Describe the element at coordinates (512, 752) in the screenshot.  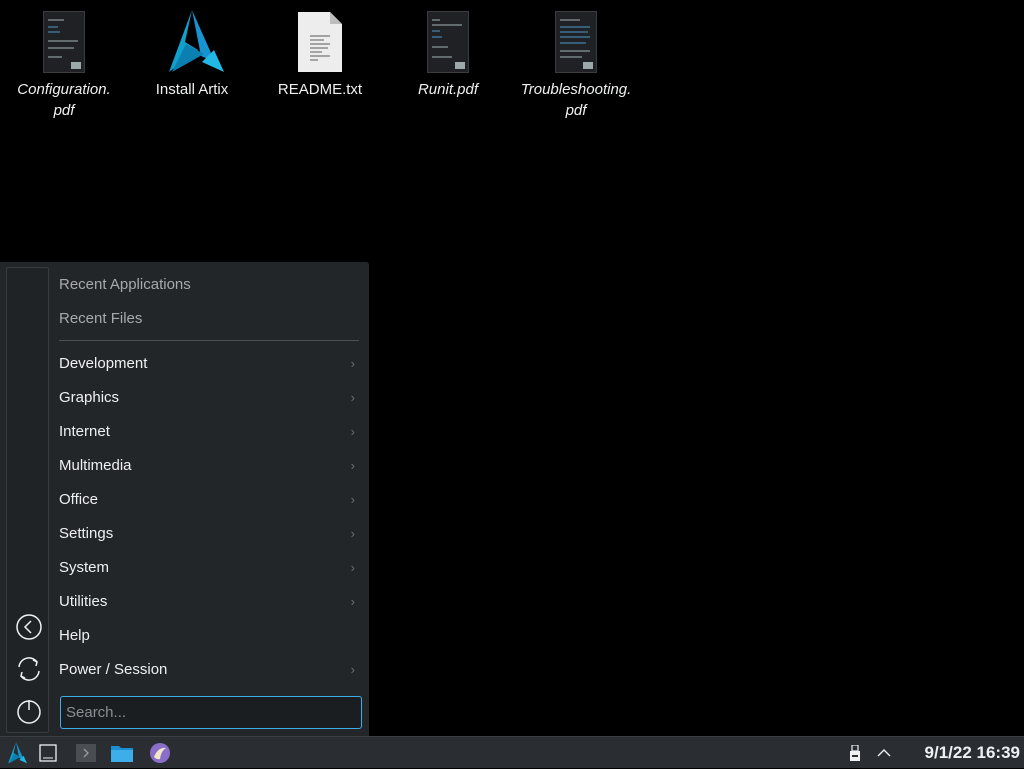
I see `taskbar: 9/1/22 16:39` at that location.